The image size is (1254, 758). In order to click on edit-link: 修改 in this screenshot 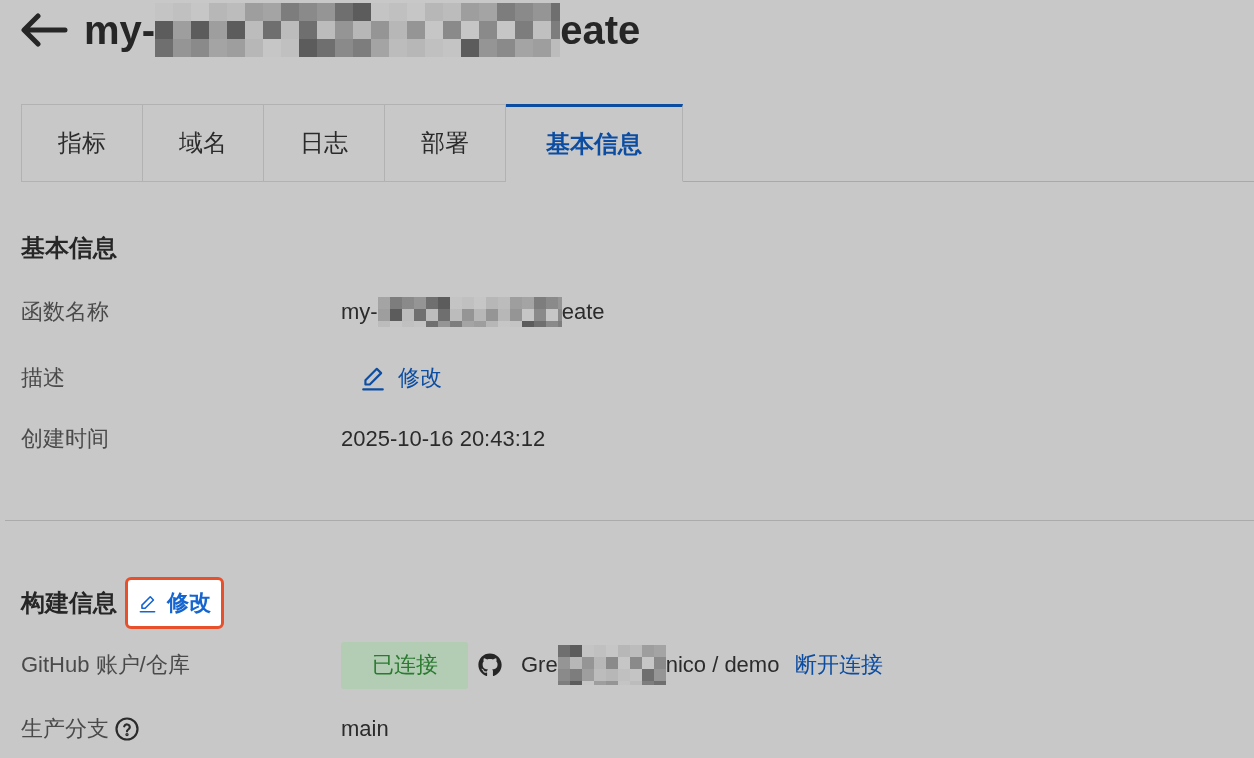, I will do `click(401, 378)`.